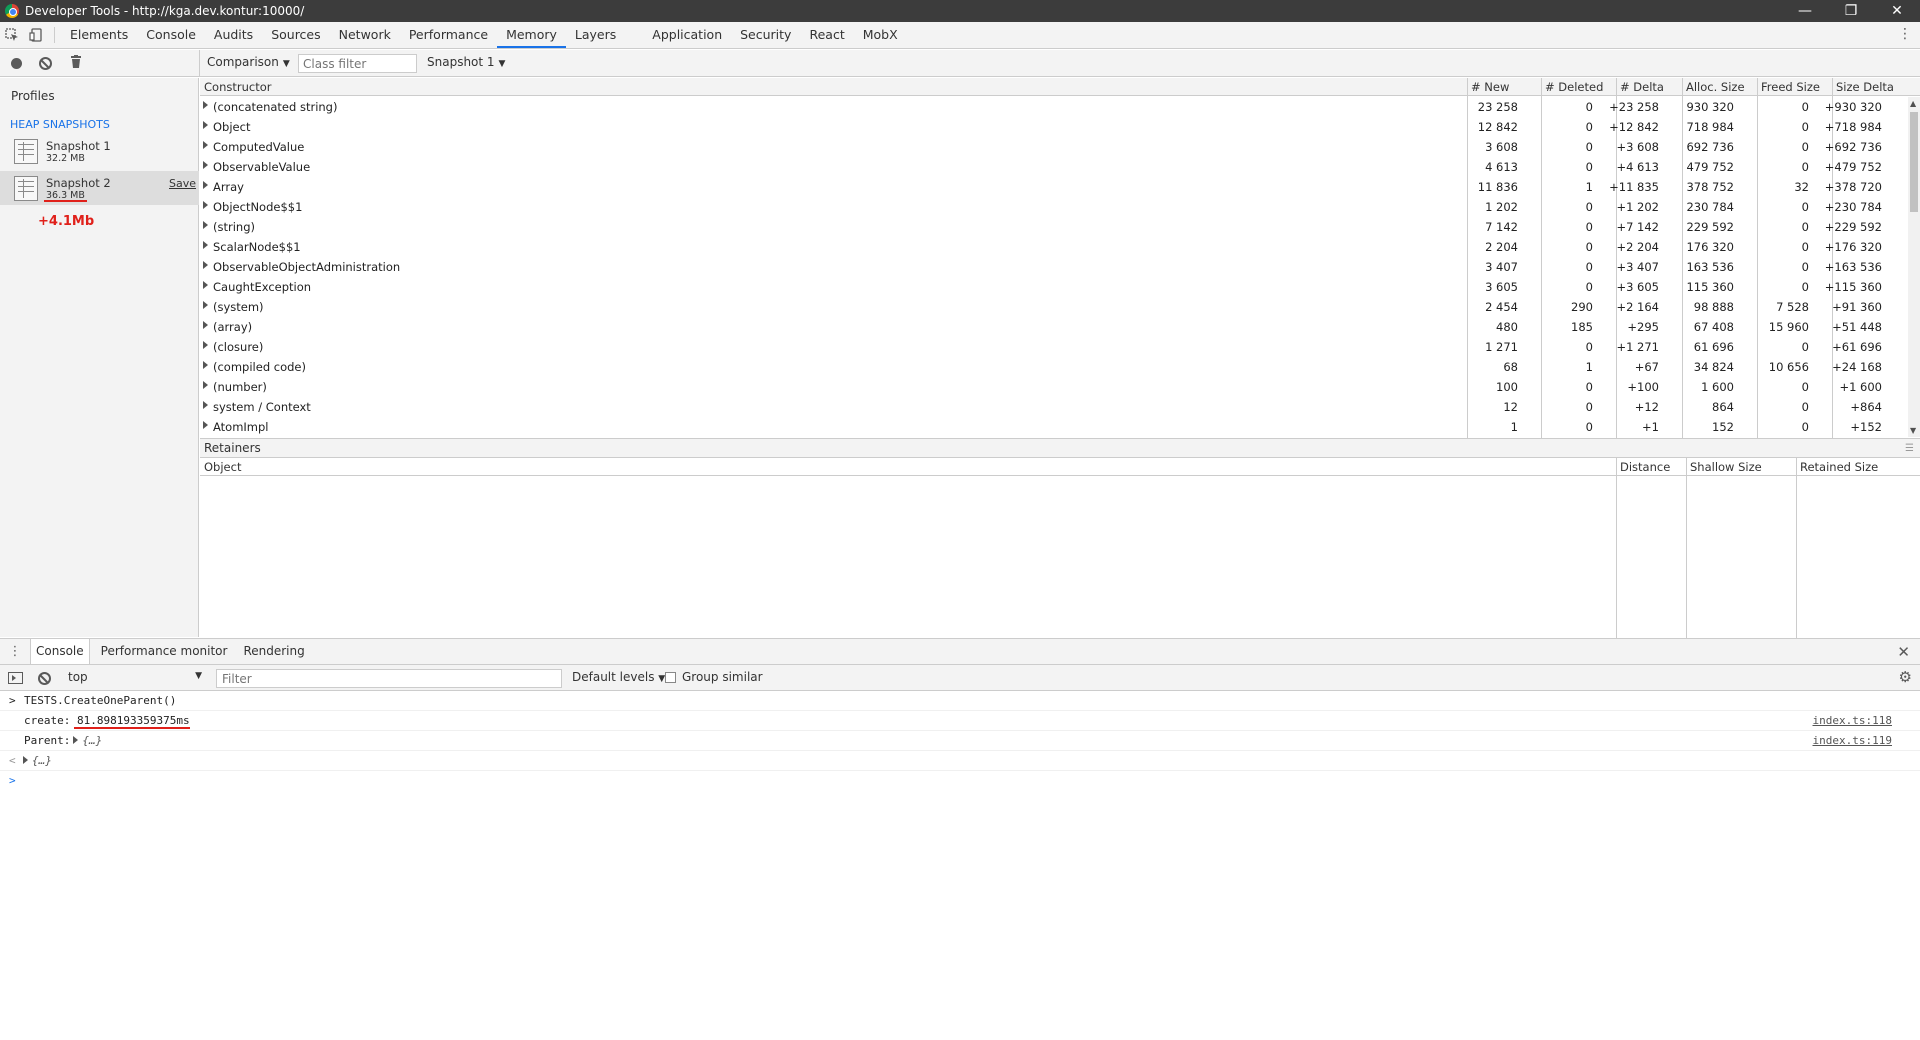 Image resolution: width=1920 pixels, height=1040 pixels. I want to click on tab-console: Console, so click(171, 35).